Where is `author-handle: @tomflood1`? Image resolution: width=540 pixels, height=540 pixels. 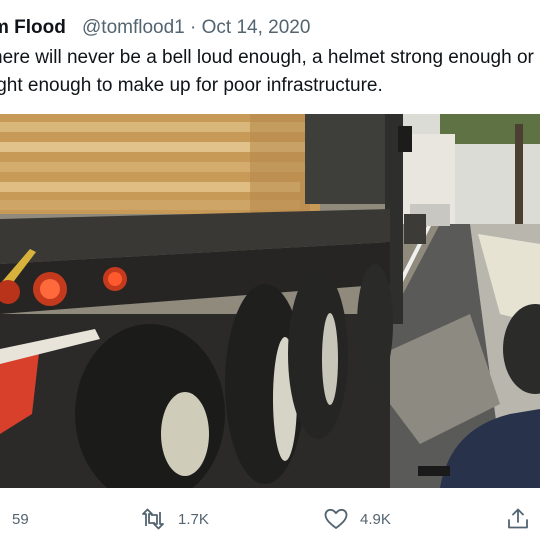 author-handle: @tomflood1 is located at coordinates (133, 27).